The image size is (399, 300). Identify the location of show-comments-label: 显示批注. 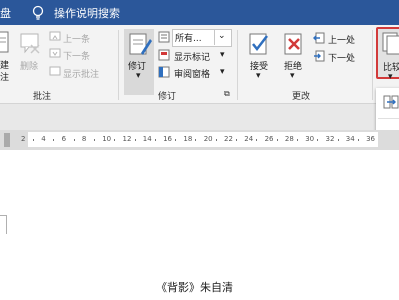
(81, 73).